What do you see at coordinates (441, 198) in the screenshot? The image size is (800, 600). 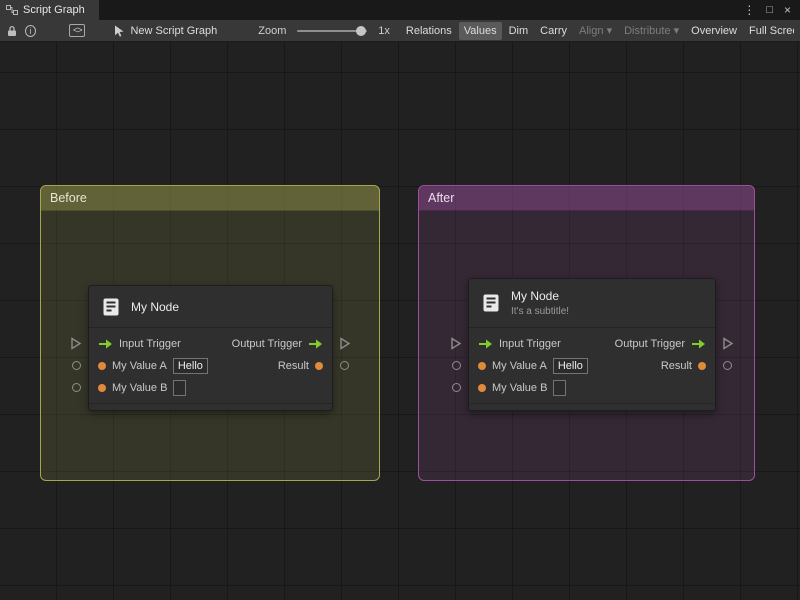 I see `group-title: After` at bounding box center [441, 198].